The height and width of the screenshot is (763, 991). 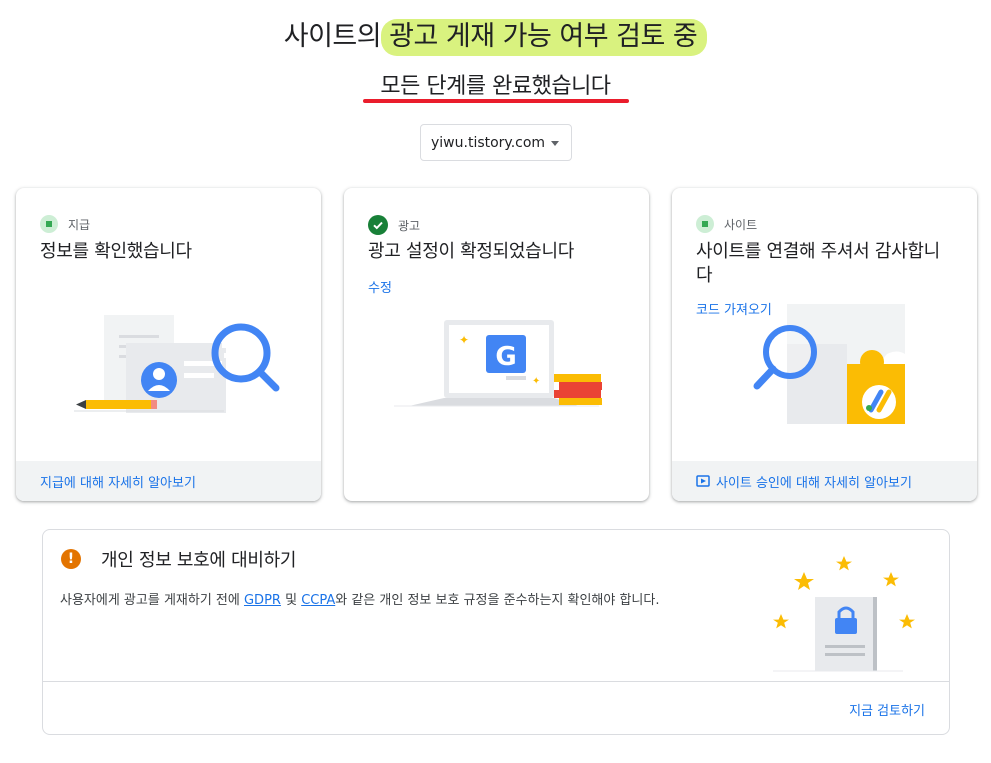 I want to click on check-icon, so click(x=378, y=225).